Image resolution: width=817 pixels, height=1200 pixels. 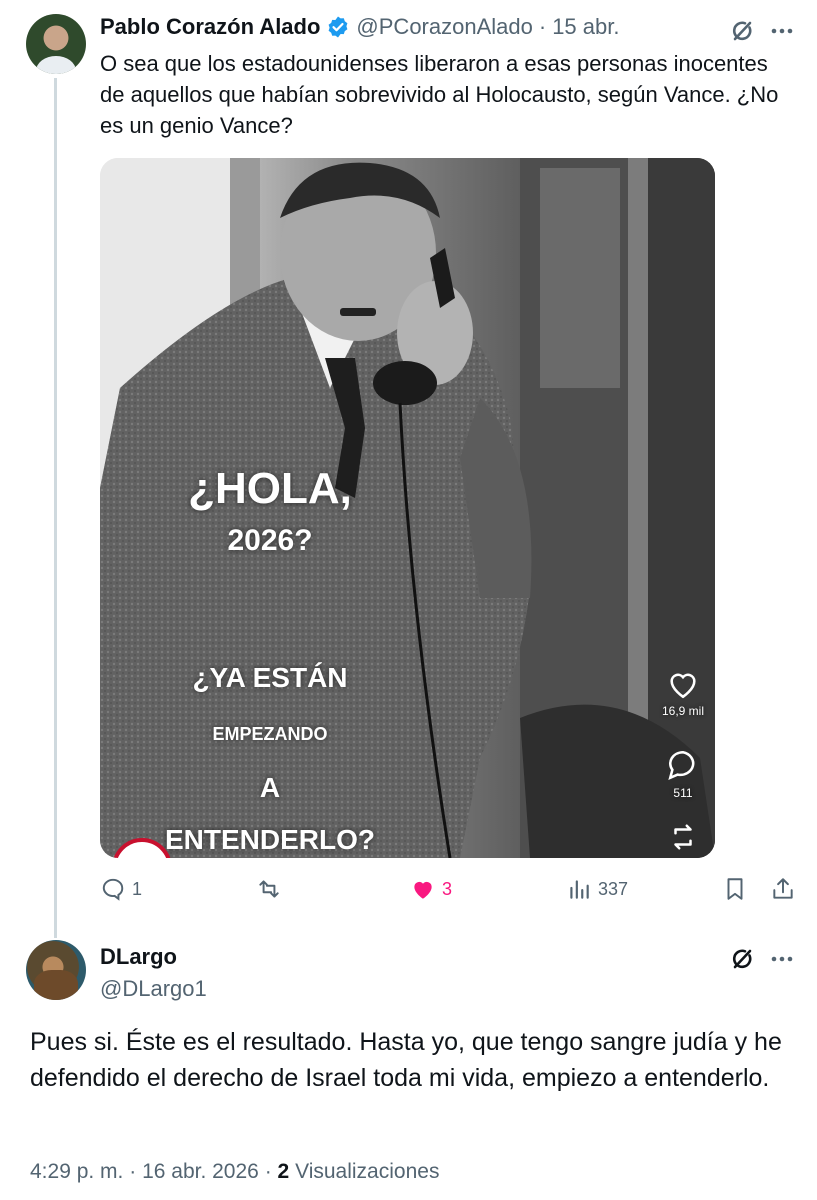 What do you see at coordinates (447, 888) in the screenshot?
I see `like-count: 3` at bounding box center [447, 888].